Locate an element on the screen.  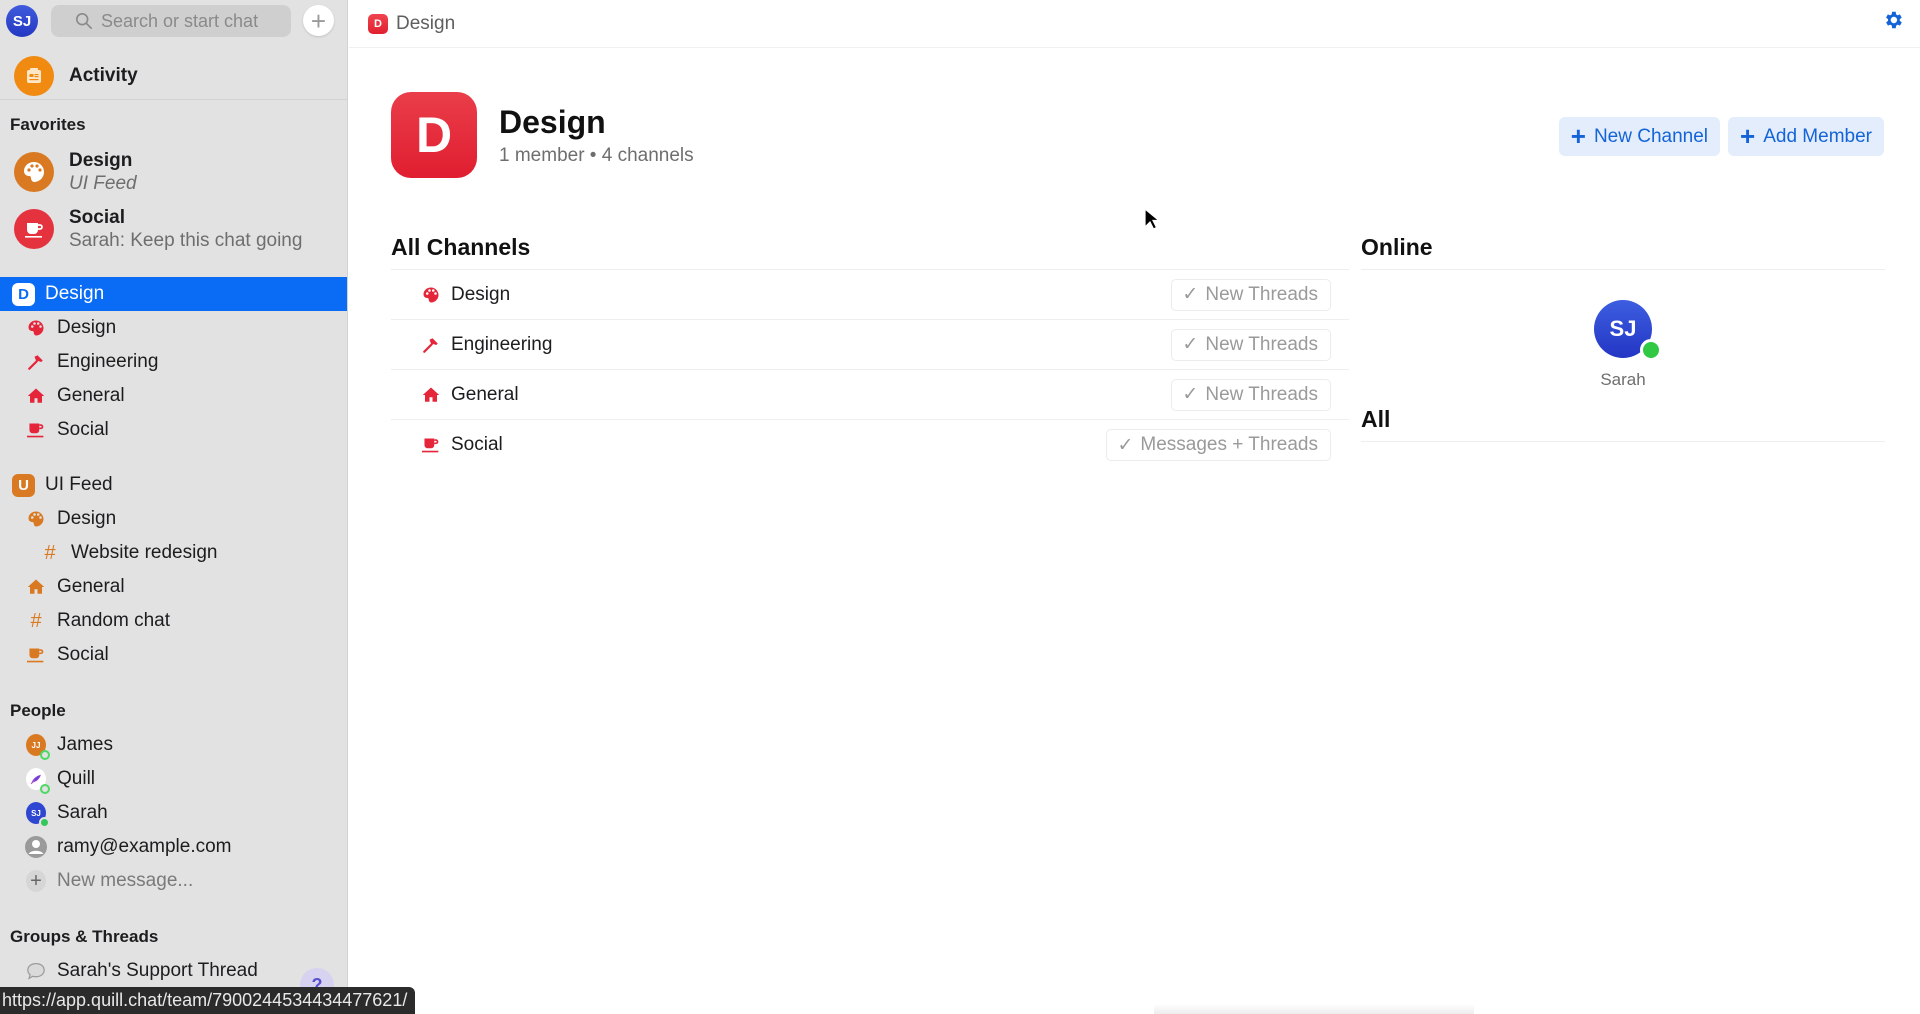
new-chat-button: + is located at coordinates (318, 20).